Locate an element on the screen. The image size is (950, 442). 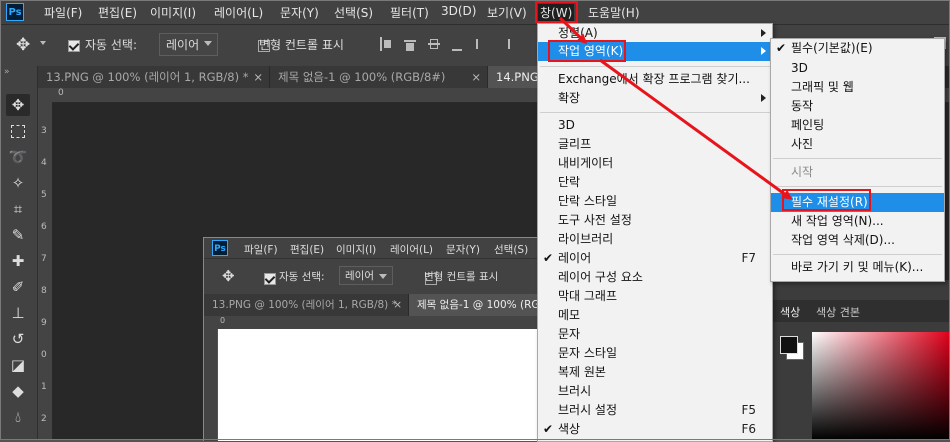
annotation-arrows is located at coordinates (675, 108).